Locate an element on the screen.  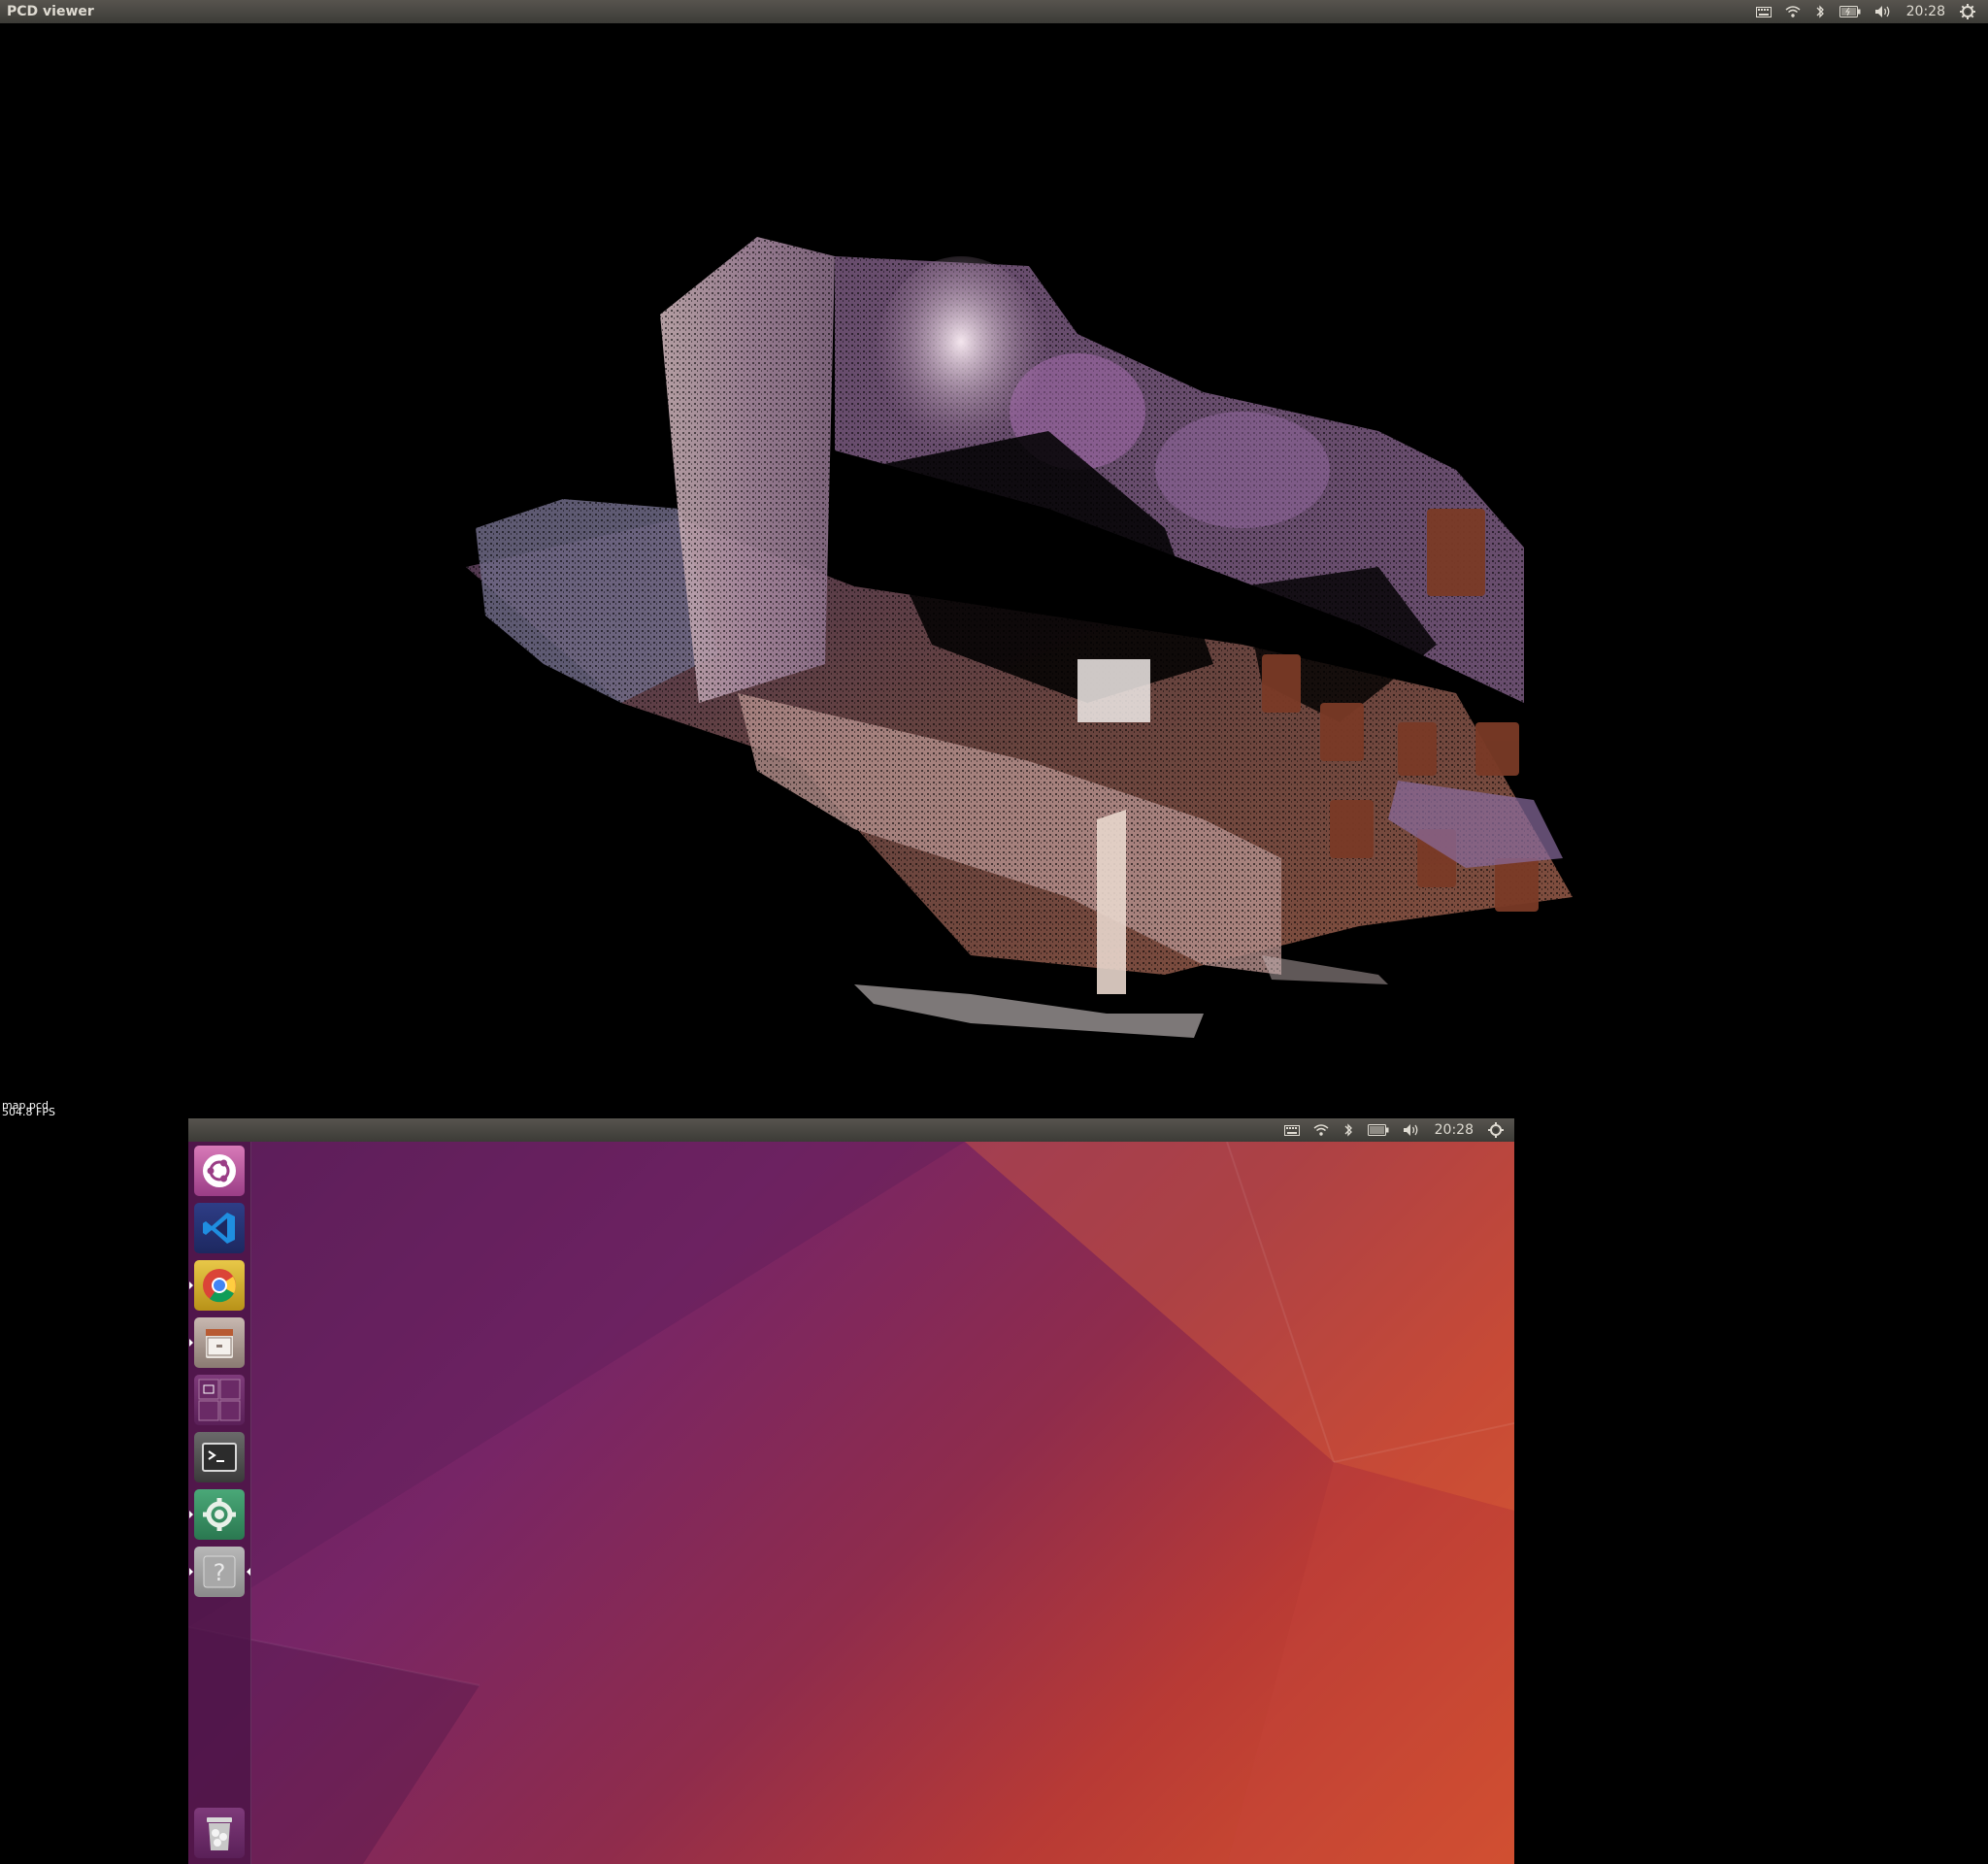
terminal-launcher-button is located at coordinates (220, 1457).